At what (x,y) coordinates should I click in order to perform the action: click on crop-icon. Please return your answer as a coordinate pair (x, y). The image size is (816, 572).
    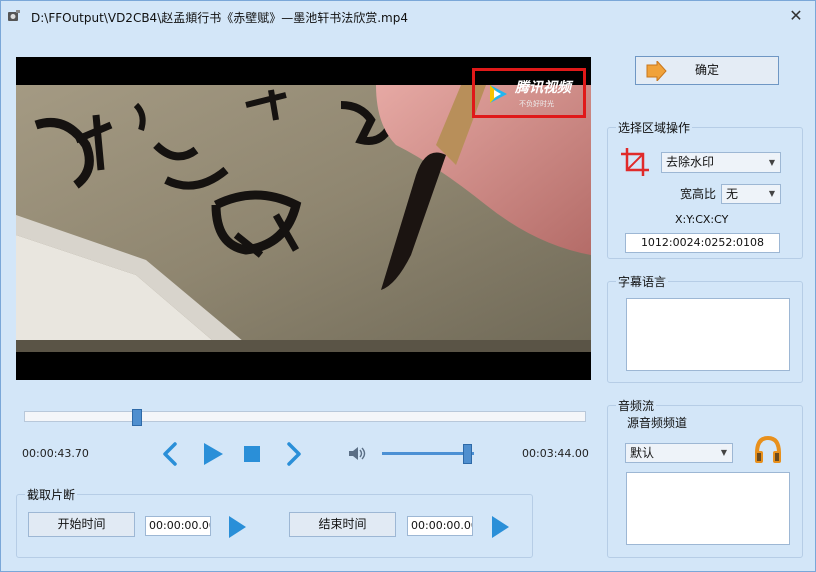
    Looking at the image, I should click on (635, 162).